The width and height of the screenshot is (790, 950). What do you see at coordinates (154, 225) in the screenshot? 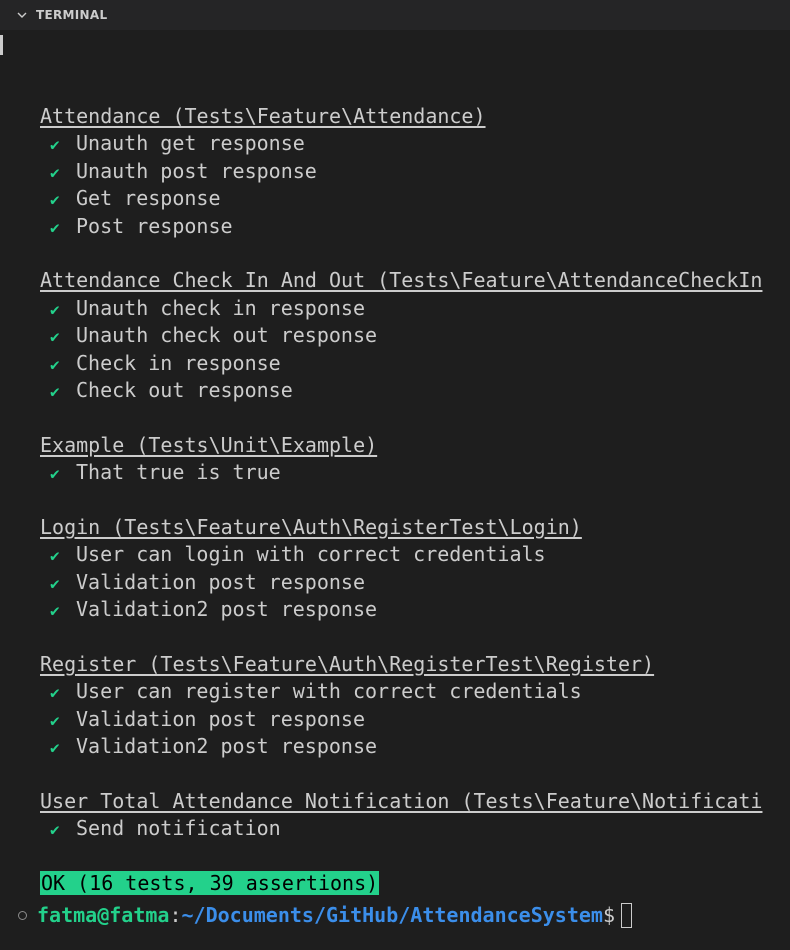
I see `test-name: Post response` at bounding box center [154, 225].